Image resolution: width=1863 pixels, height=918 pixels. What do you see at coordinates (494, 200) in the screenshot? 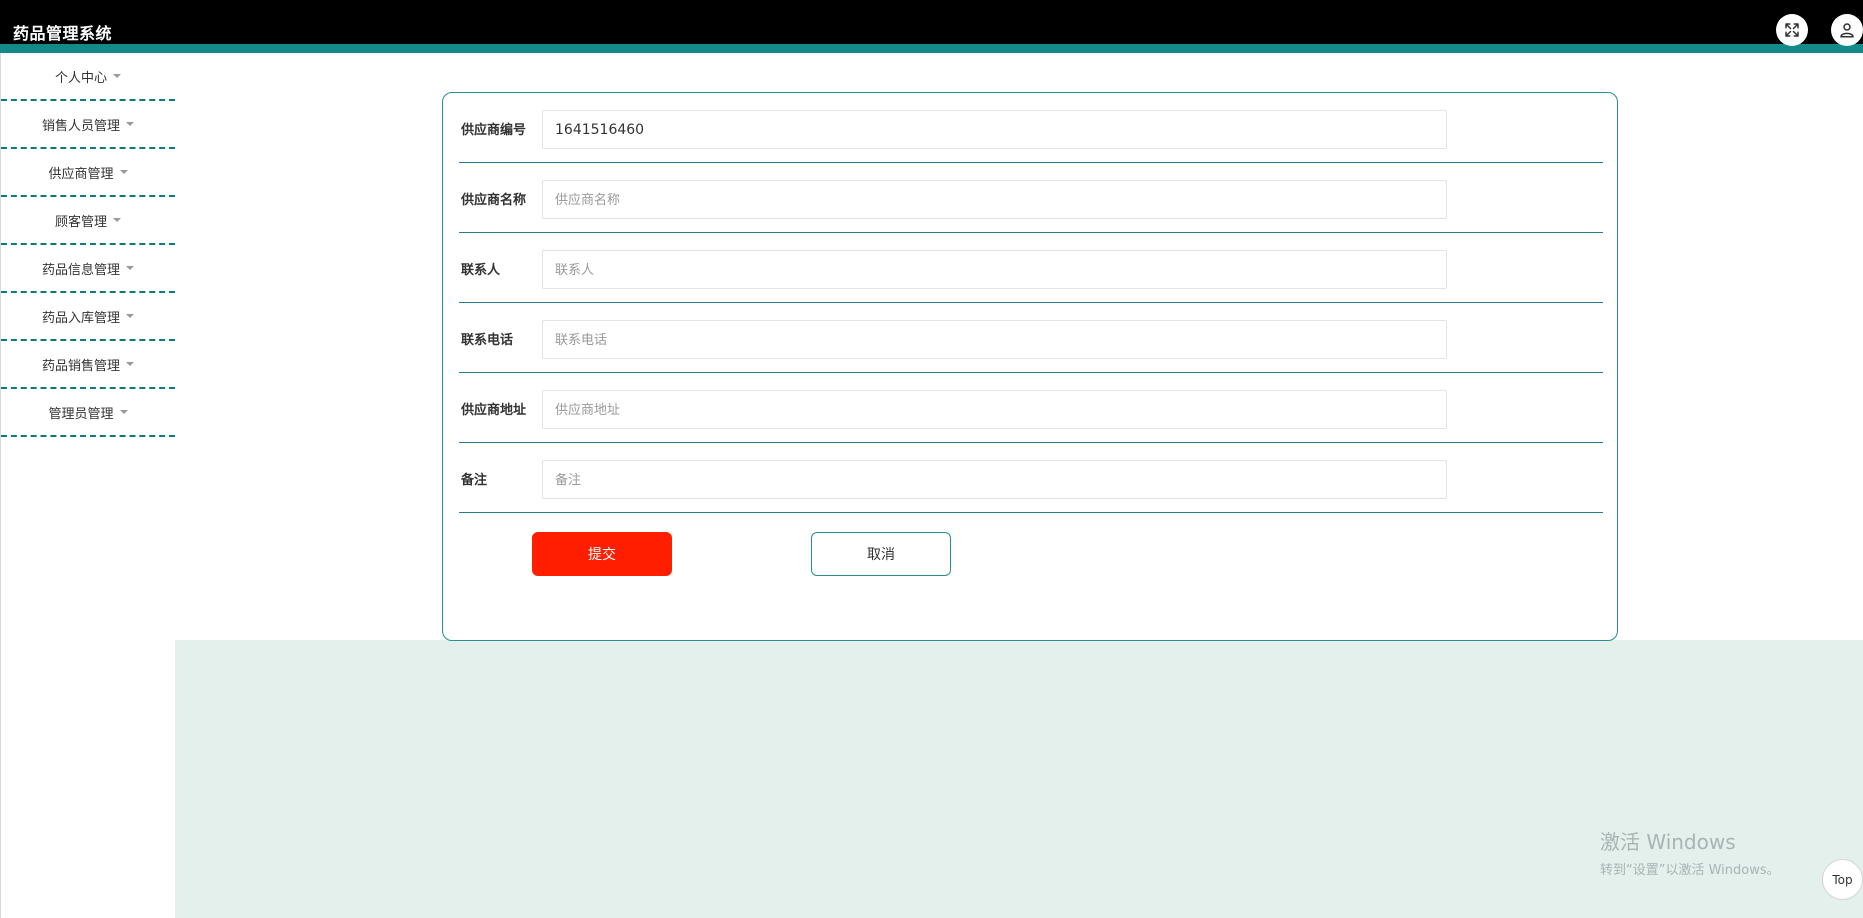
I see `supplier-name-label: 供应商名称` at bounding box center [494, 200].